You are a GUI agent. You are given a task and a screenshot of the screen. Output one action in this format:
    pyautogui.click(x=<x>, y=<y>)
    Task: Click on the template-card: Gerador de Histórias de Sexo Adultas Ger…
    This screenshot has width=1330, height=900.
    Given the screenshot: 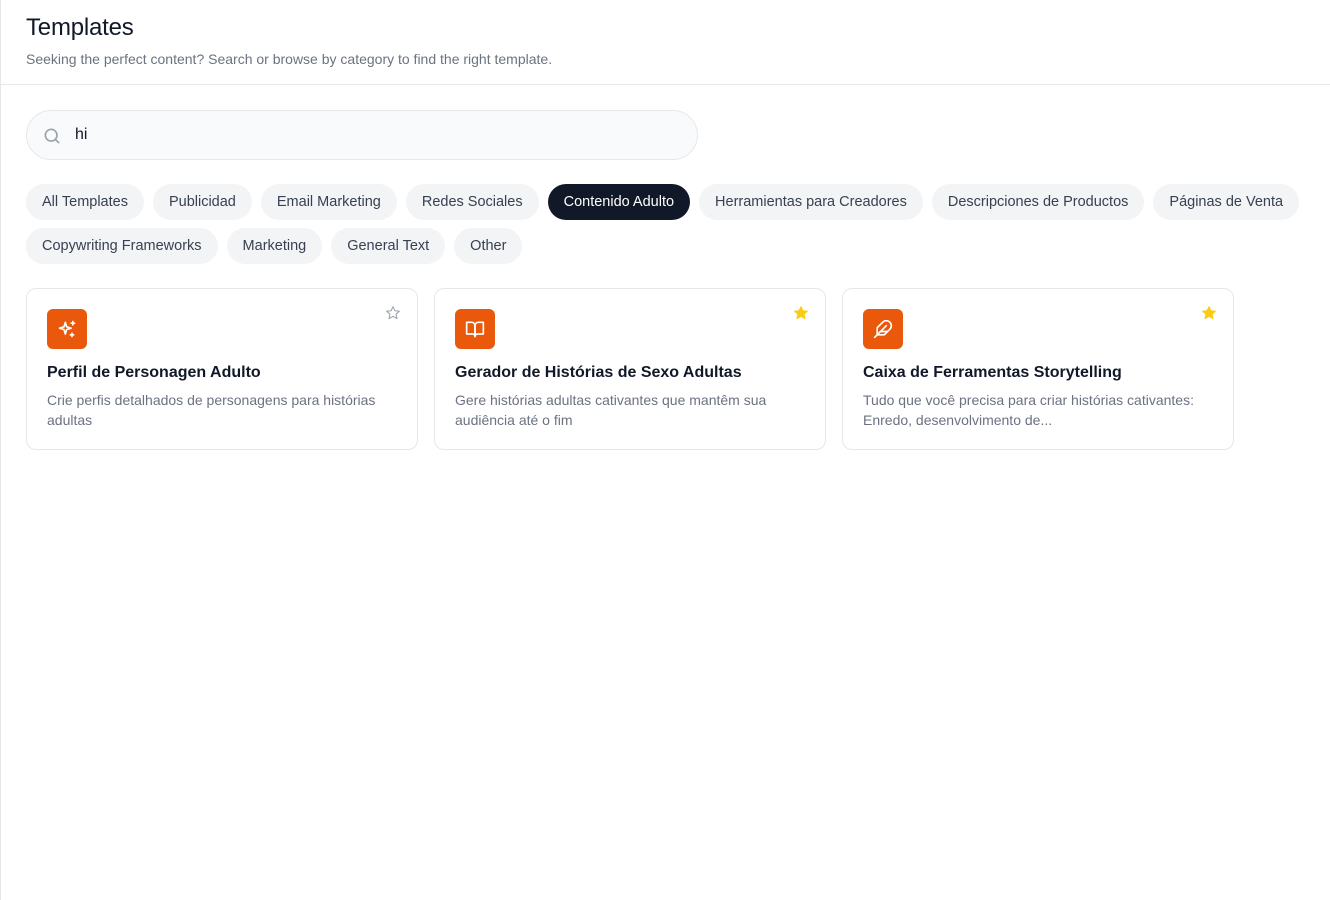 What is the action you would take?
    pyautogui.click(x=630, y=369)
    